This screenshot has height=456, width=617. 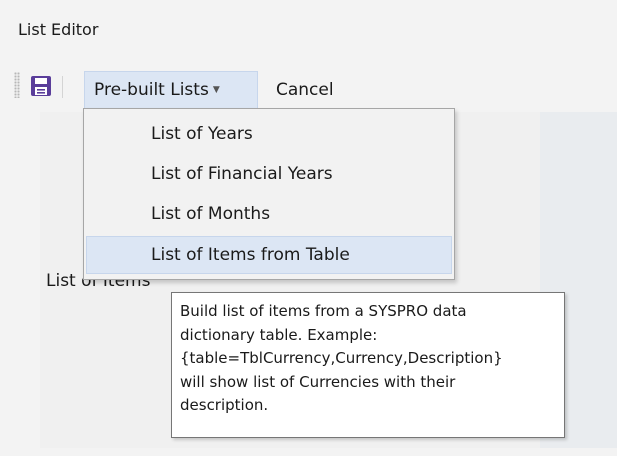 What do you see at coordinates (17, 85) in the screenshot?
I see `toolbar-grip-handle` at bounding box center [17, 85].